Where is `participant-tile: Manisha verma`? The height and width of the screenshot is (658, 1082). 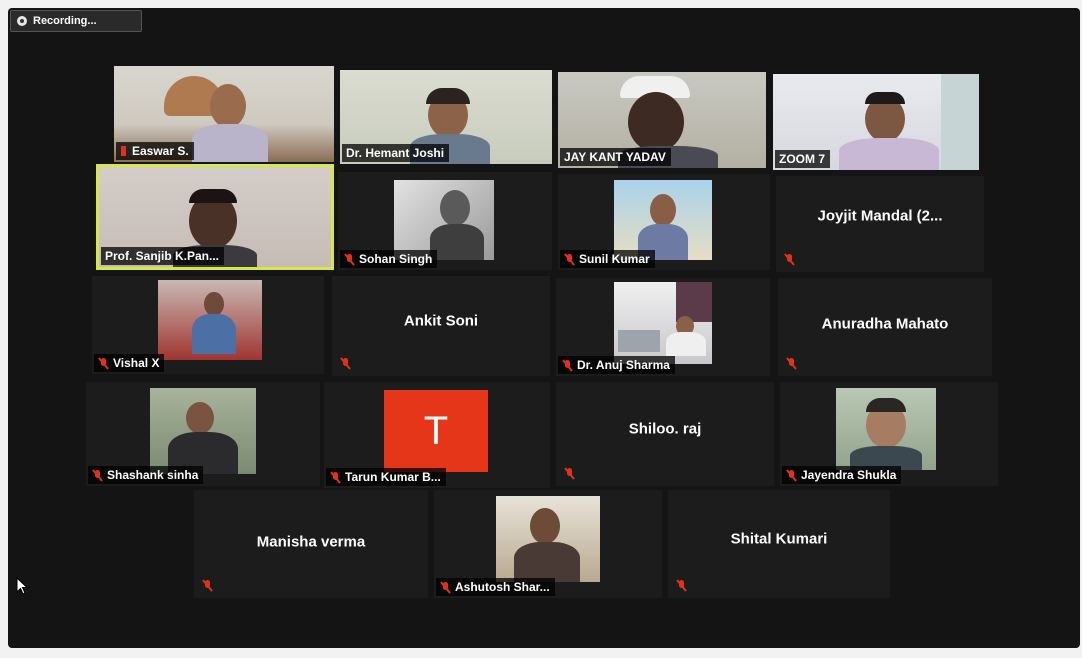 participant-tile: Manisha verma is located at coordinates (311, 544).